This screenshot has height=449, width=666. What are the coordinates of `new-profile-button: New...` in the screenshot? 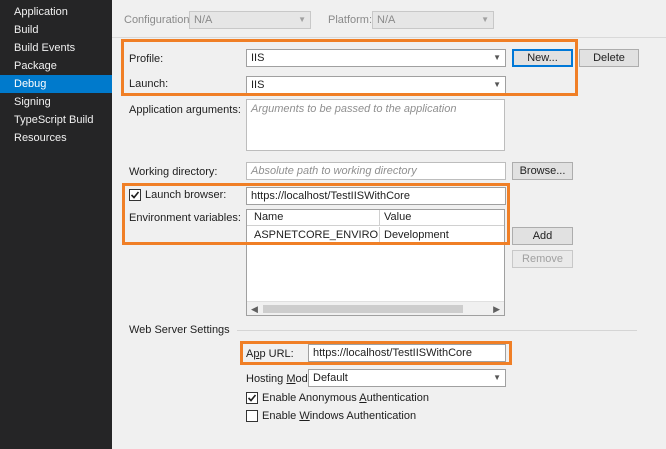 It's located at (542, 58).